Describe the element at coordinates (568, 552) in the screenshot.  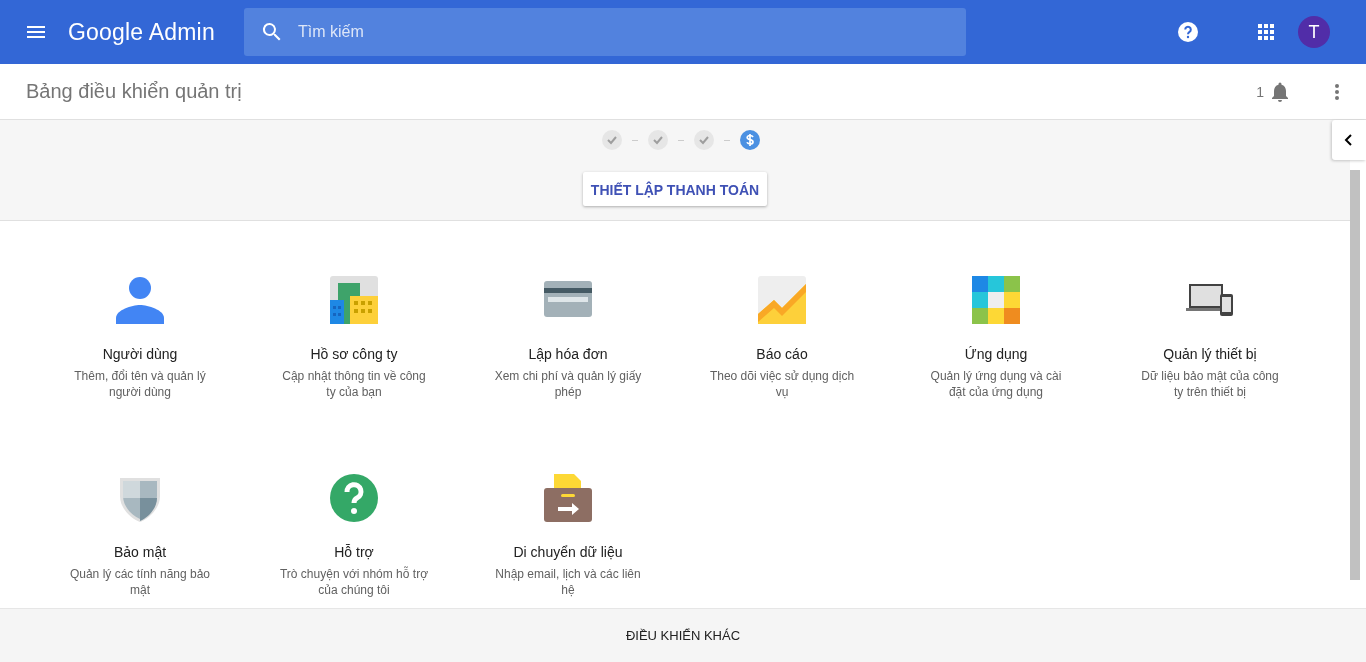
I see `card-title: Di chuyển dữ liệu` at that location.